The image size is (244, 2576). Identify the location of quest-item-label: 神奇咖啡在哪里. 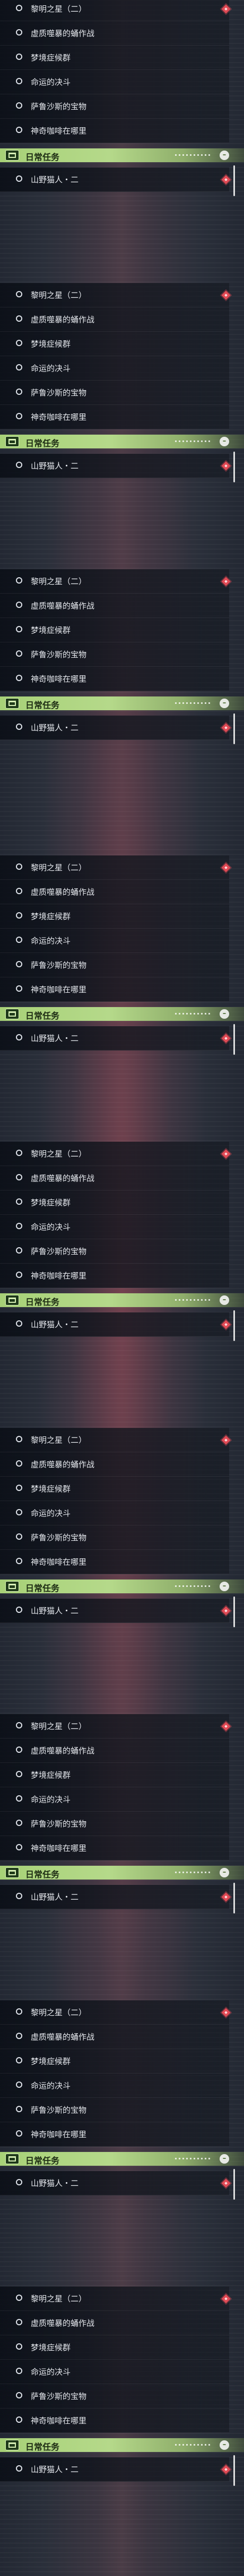
(59, 2134).